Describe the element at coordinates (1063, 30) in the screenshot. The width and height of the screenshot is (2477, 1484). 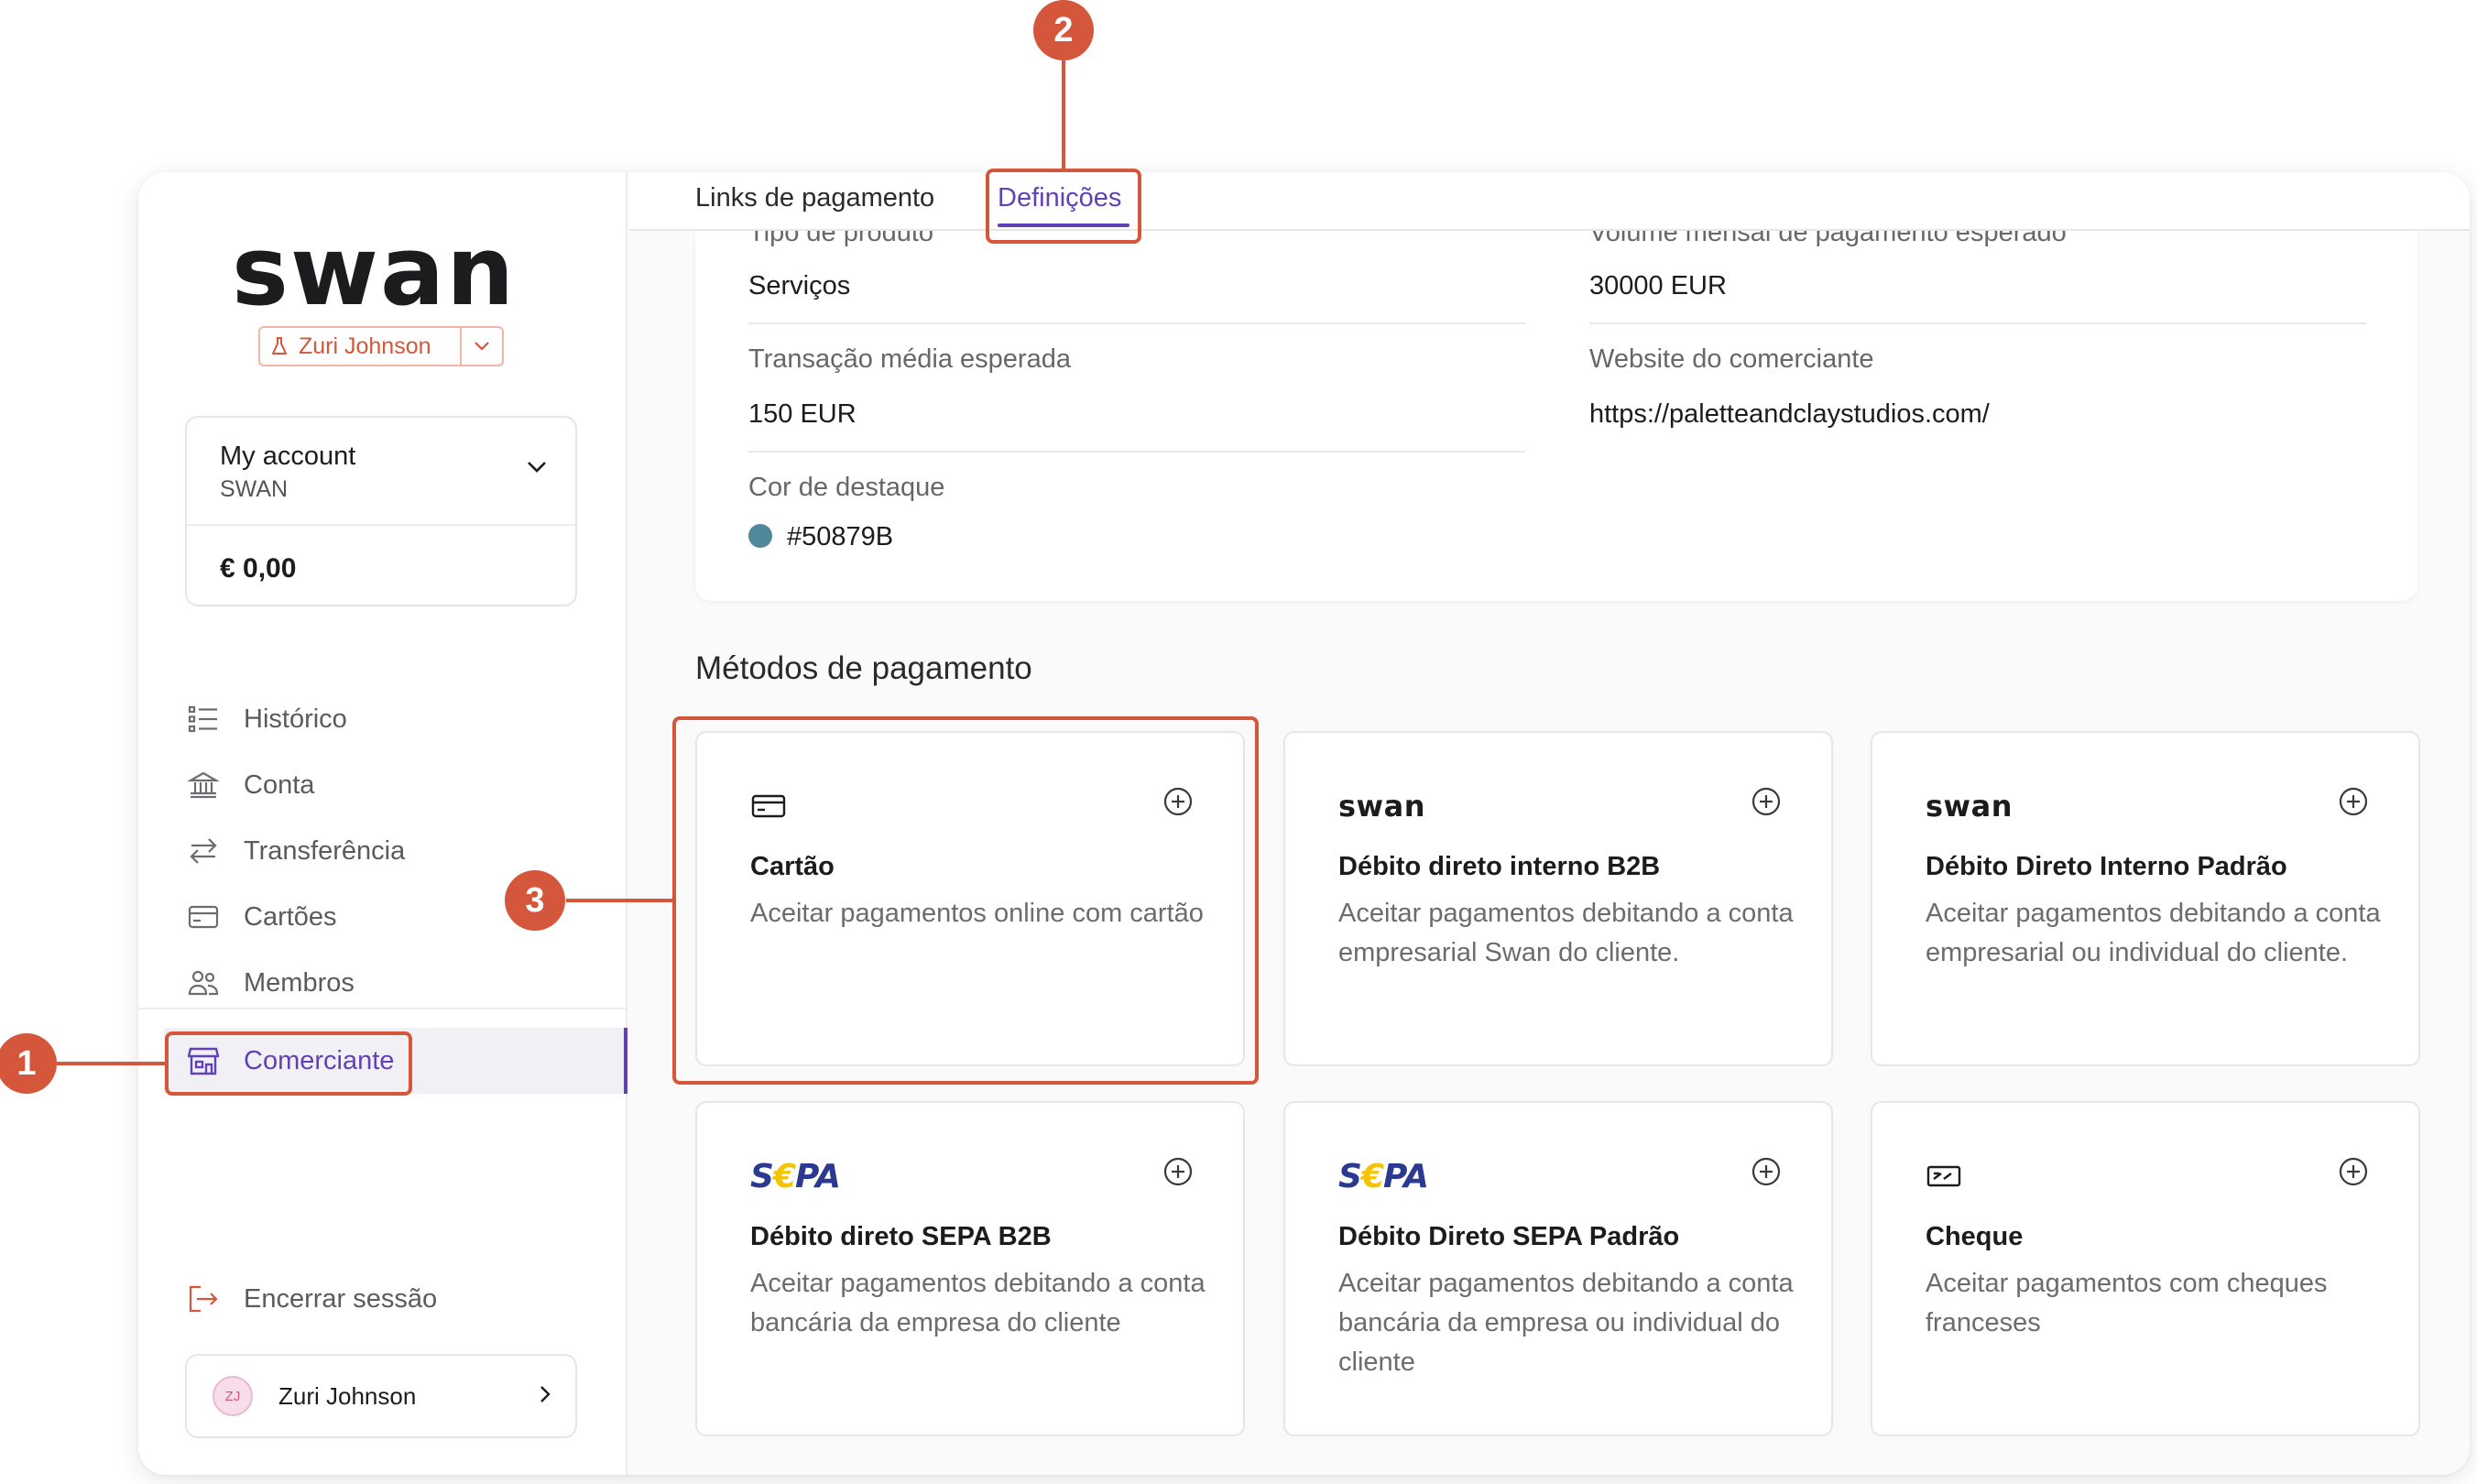
I see `annotation-badge-2: 2` at that location.